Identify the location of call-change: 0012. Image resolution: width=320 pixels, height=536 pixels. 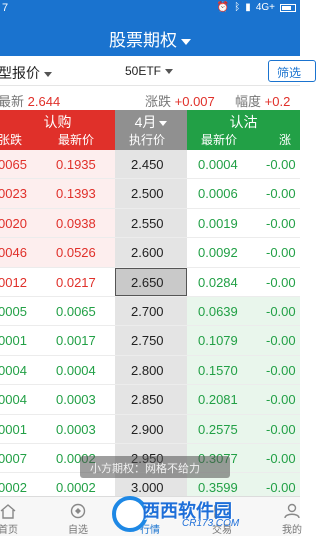
(13, 282).